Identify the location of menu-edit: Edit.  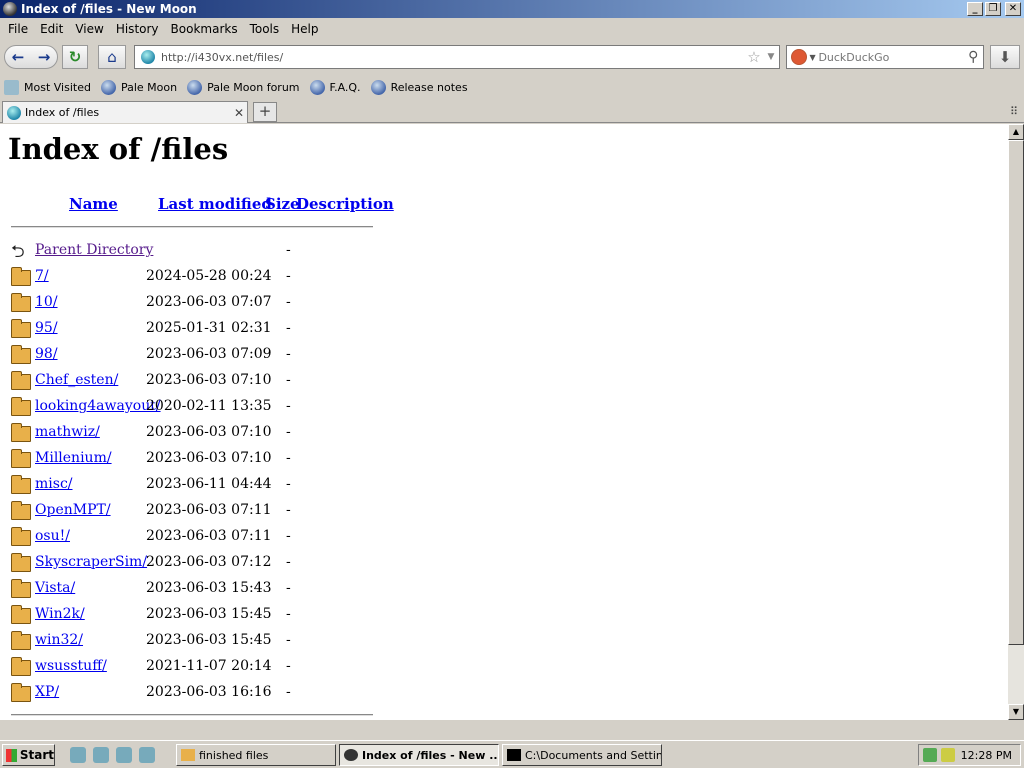
(51, 29).